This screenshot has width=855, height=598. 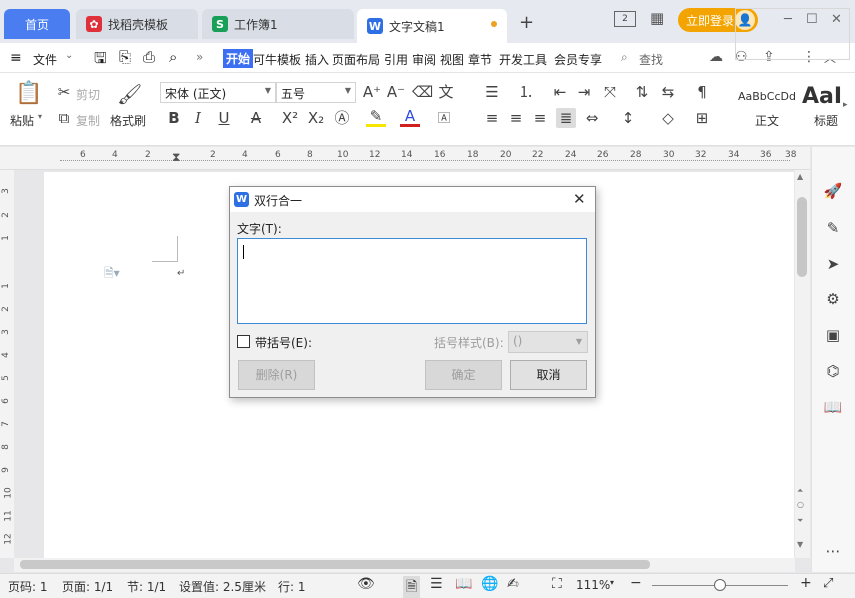 I want to click on shading-icon: ◇, so click(x=668, y=118).